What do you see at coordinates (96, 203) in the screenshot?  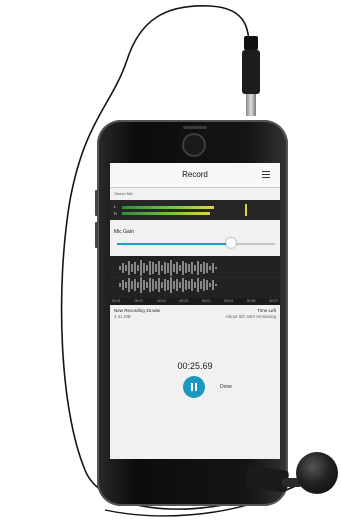 I see `volume-up-button` at bounding box center [96, 203].